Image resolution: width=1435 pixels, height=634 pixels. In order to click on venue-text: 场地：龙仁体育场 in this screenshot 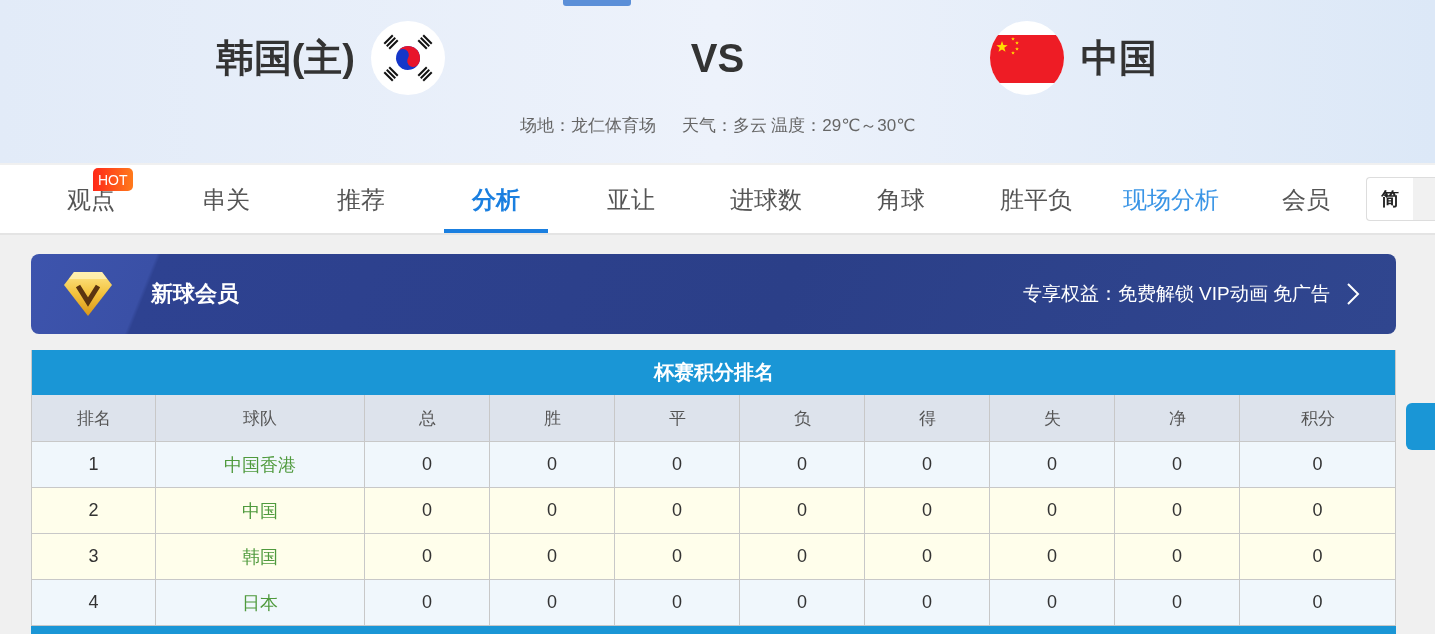, I will do `click(587, 126)`.